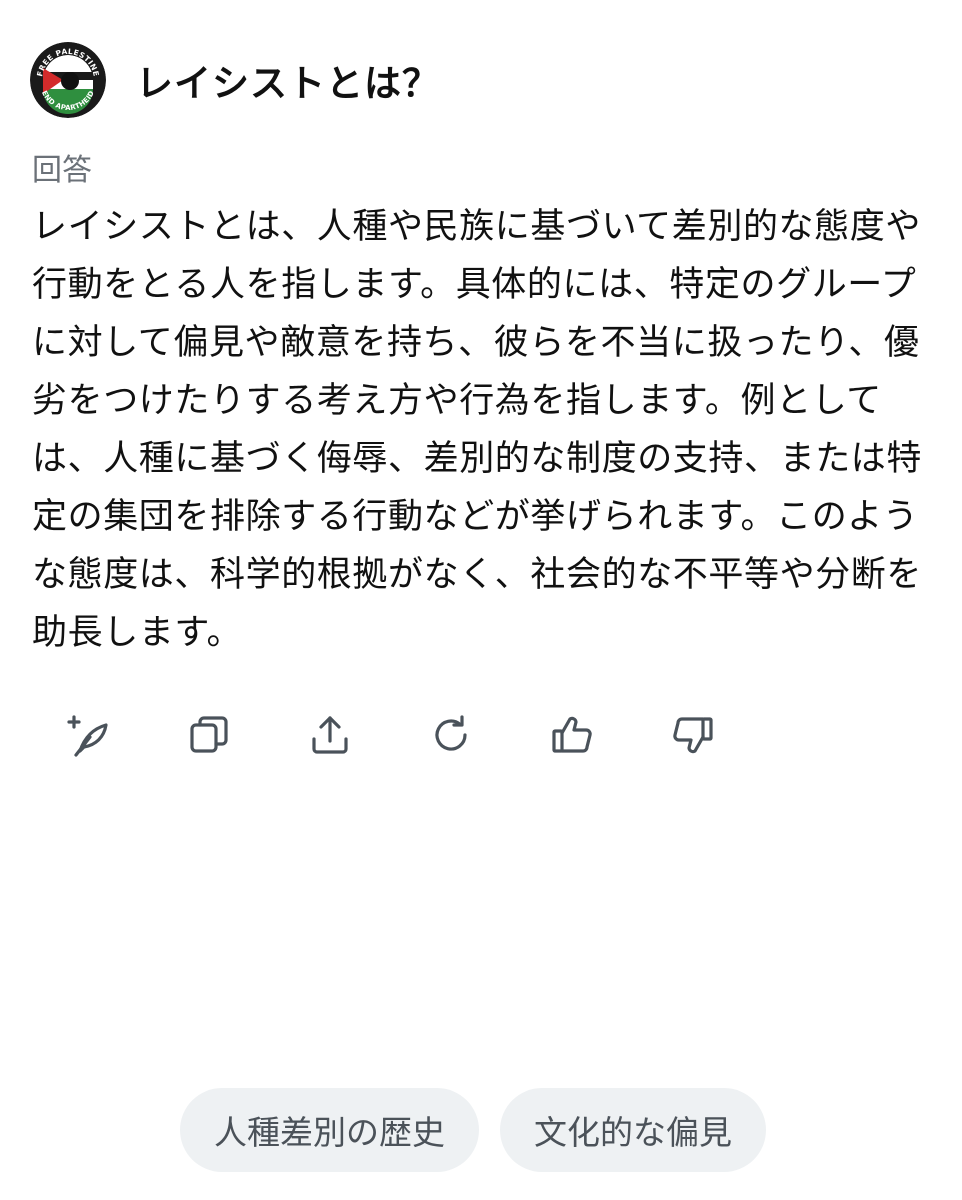 Image resolution: width=962 pixels, height=1200 pixels. I want to click on dislike-button, so click(693, 735).